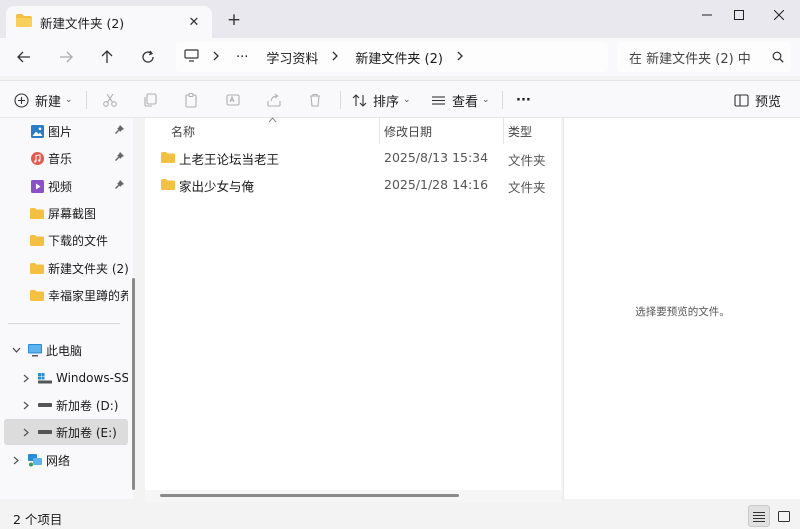 The width and height of the screenshot is (800, 529). Describe the element at coordinates (400, 516) in the screenshot. I see `status-bar: 2 个项目` at that location.